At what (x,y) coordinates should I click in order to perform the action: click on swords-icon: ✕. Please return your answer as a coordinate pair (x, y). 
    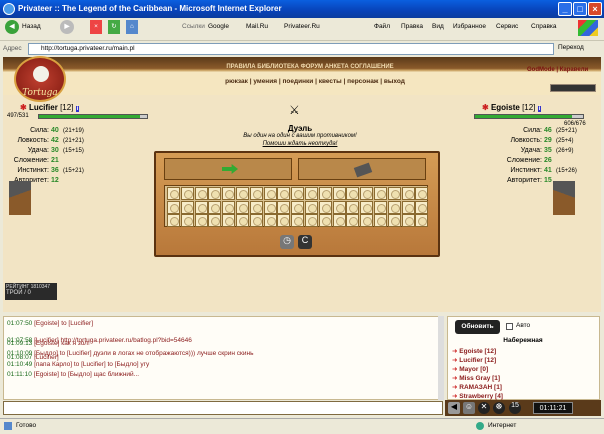
    Looking at the image, I should click on (484, 408).